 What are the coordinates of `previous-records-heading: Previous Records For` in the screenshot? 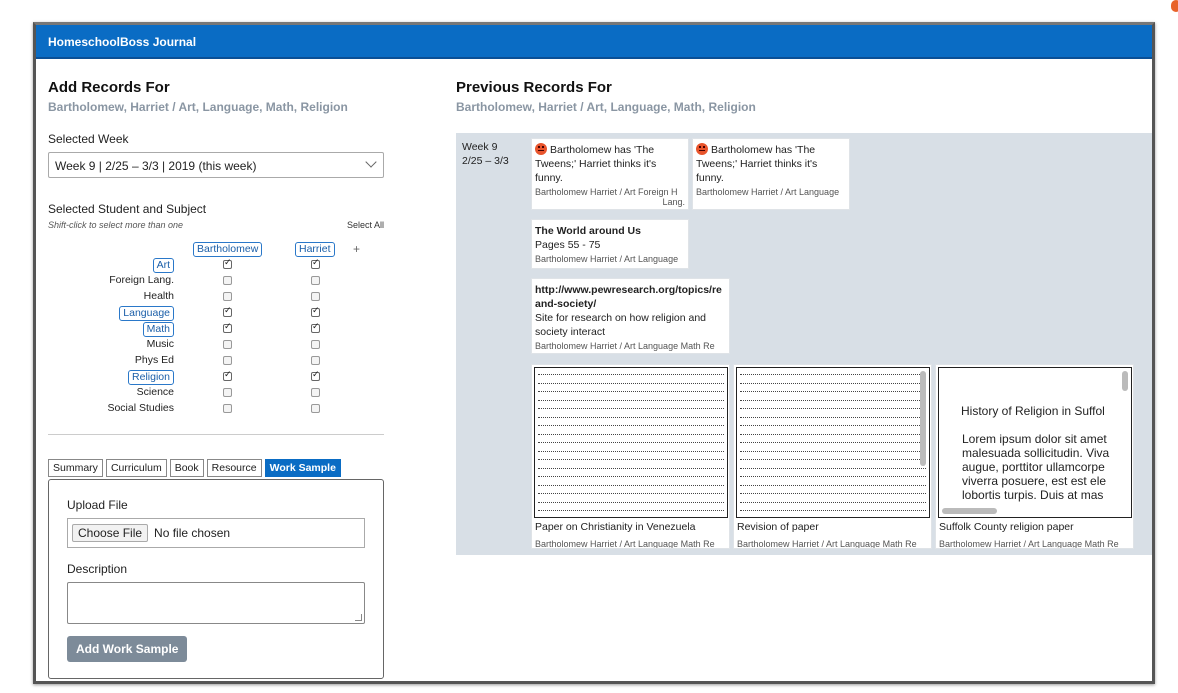 It's located at (534, 87).